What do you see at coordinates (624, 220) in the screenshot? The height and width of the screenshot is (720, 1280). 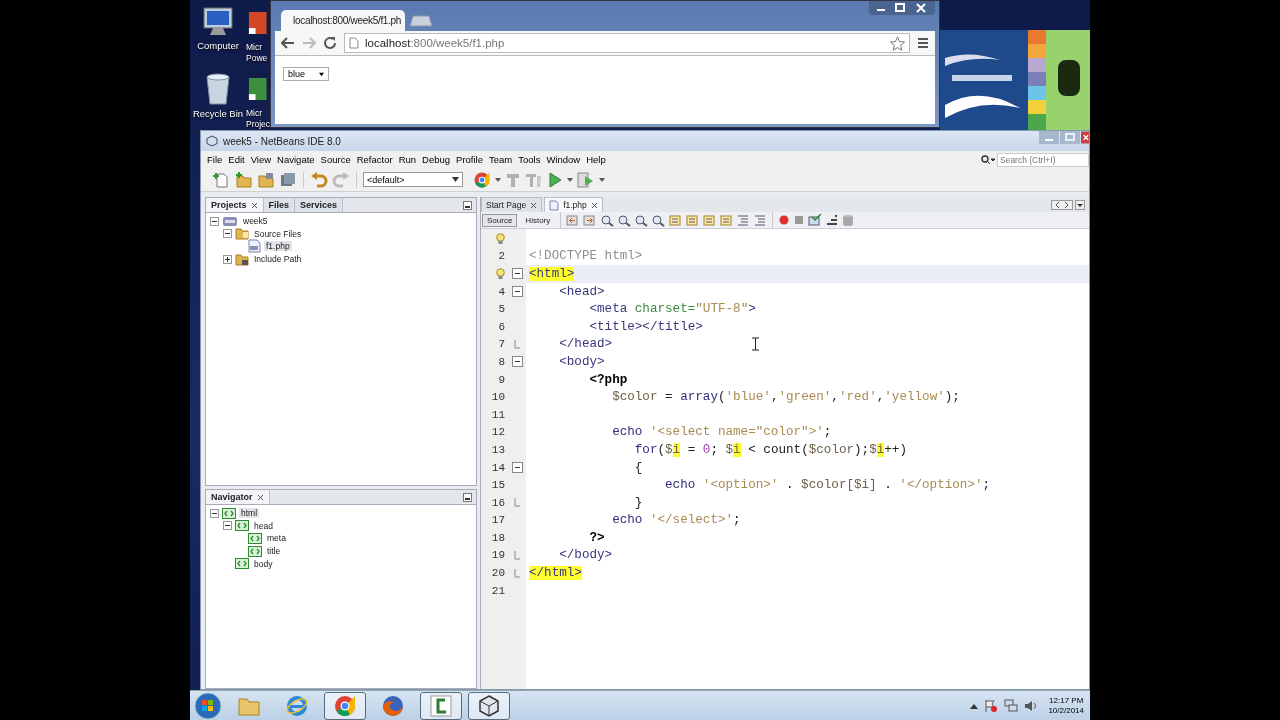 I see `find-previous-icon` at bounding box center [624, 220].